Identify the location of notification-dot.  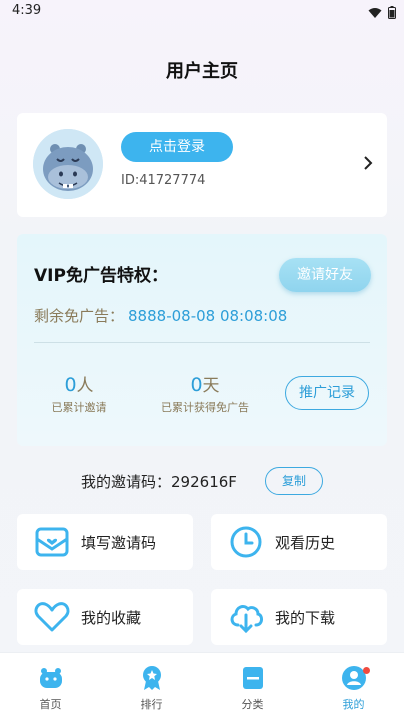
(366, 670).